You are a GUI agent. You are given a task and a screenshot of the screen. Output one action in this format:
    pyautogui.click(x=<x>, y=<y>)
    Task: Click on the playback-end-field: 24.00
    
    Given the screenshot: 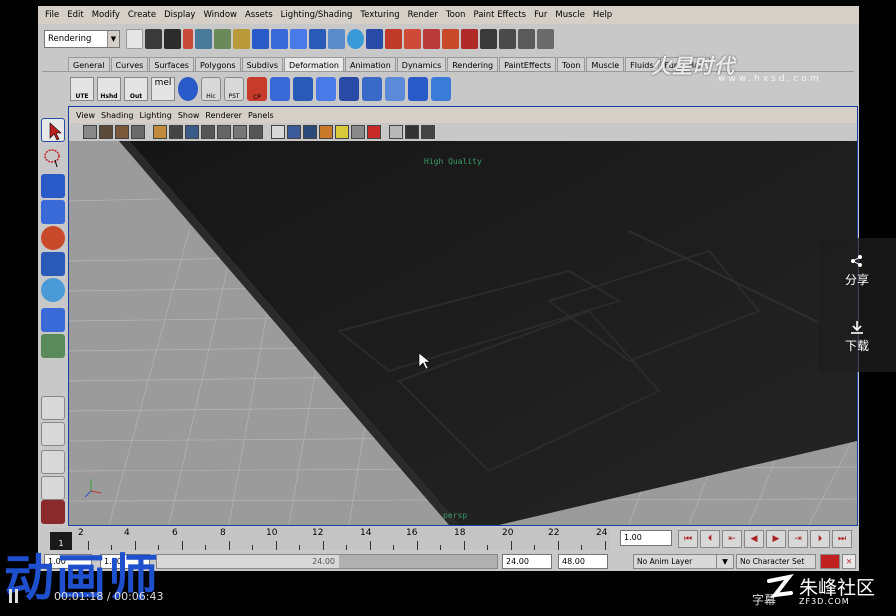 What is the action you would take?
    pyautogui.click(x=527, y=561)
    